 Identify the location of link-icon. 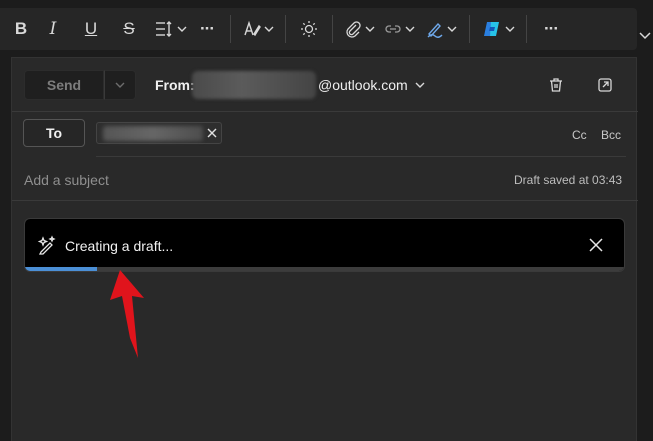
(392, 29).